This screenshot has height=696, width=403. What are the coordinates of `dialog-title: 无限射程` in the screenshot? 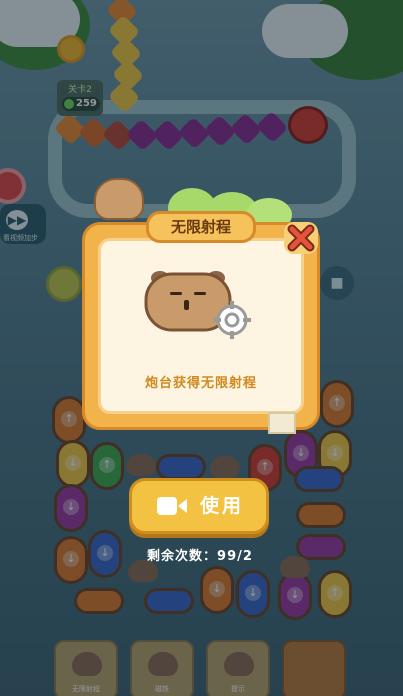 It's located at (200, 227).